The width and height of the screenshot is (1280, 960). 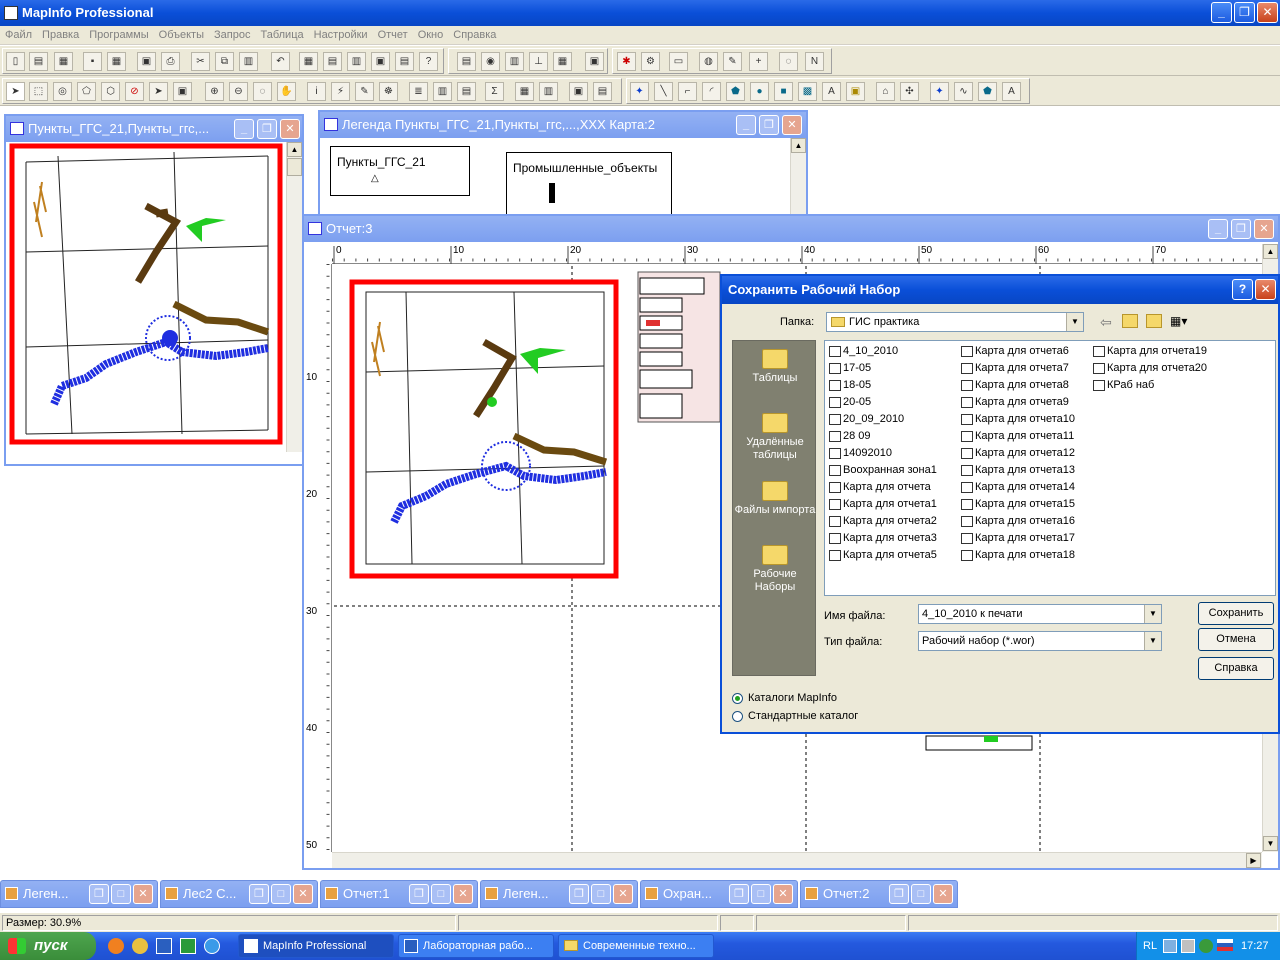 I want to click on chevron-down-icon: ▼, so click(x=1074, y=322).